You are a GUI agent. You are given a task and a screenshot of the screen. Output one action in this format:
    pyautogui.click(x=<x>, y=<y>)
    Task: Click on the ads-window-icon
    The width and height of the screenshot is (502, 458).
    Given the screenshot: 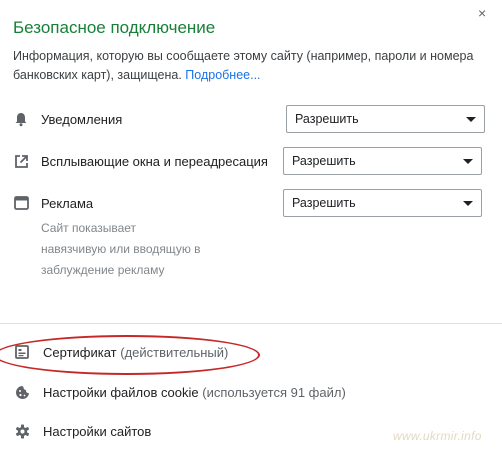 What is the action you would take?
    pyautogui.click(x=21, y=203)
    